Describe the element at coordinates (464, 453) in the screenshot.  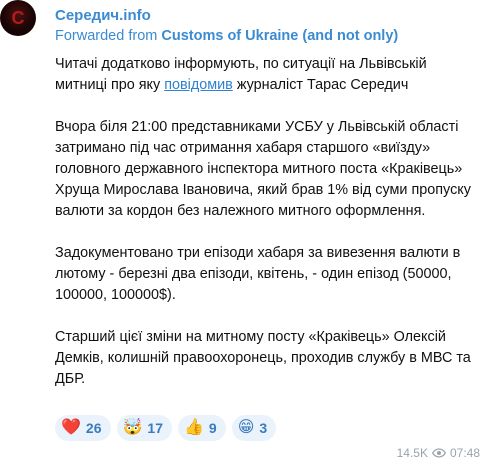
I see `message-time: 07:48` at that location.